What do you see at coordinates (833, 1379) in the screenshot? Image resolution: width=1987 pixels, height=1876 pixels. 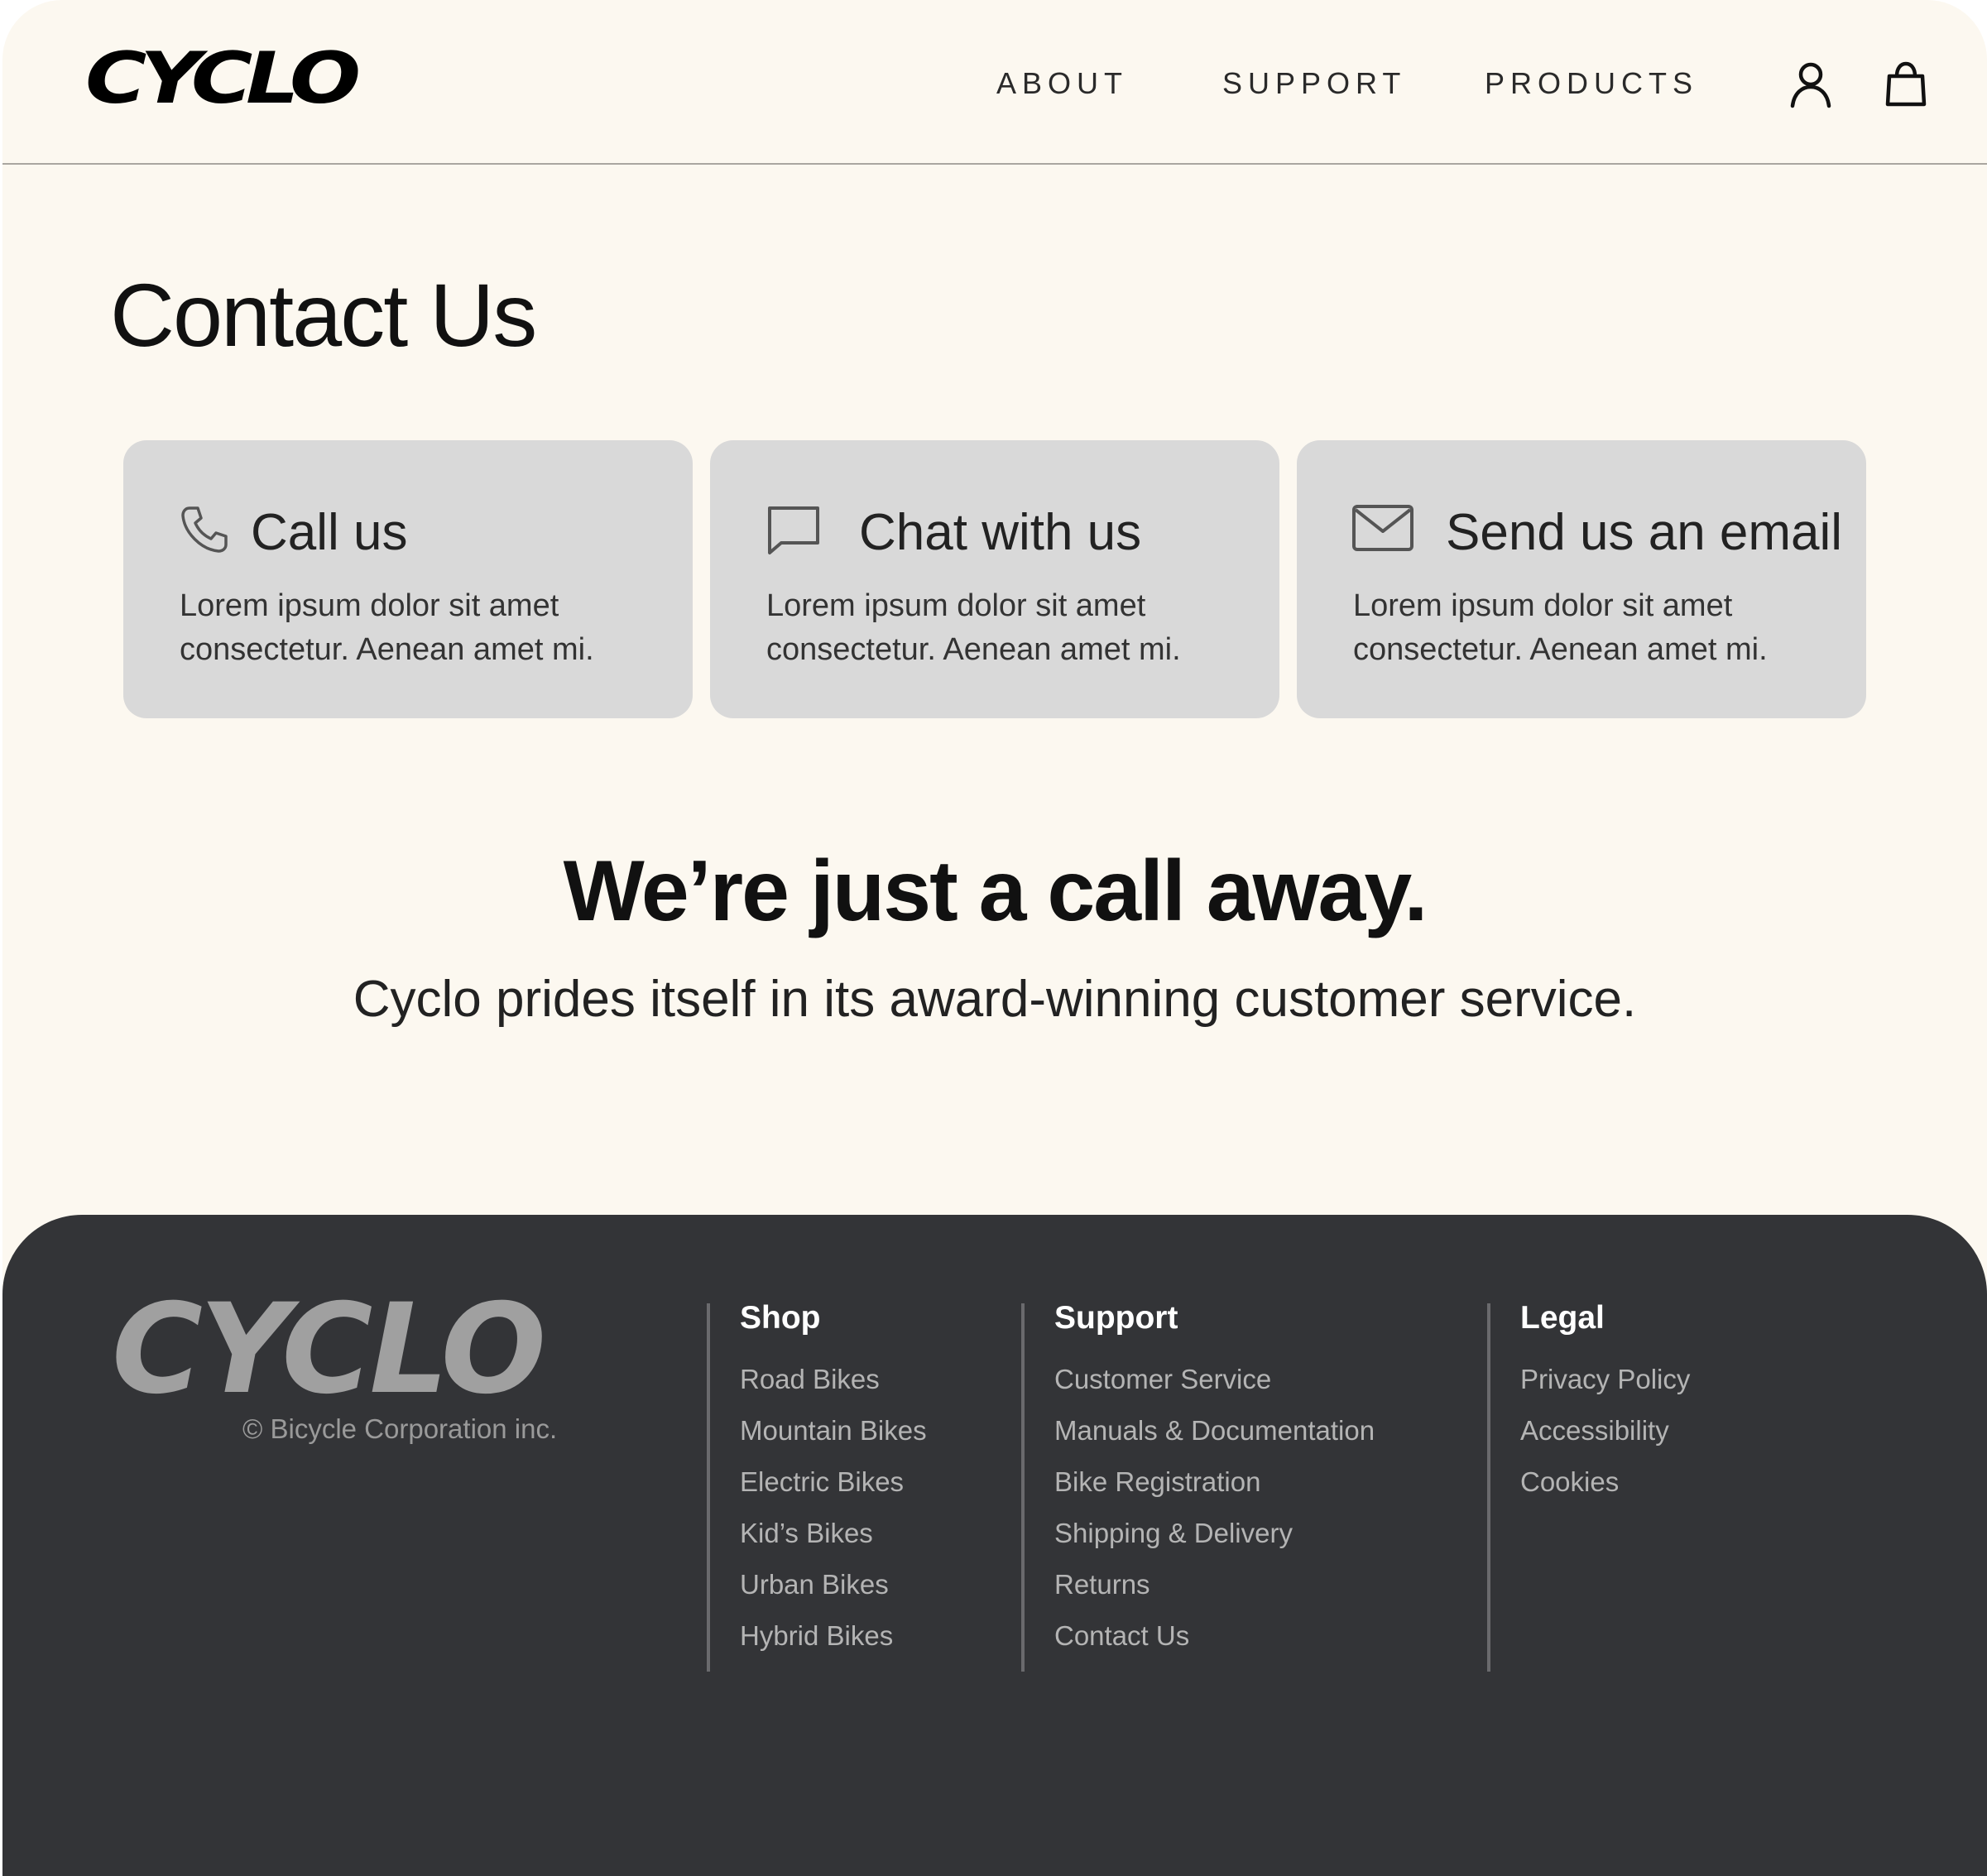 I see `footer-link: Road Bikes` at bounding box center [833, 1379].